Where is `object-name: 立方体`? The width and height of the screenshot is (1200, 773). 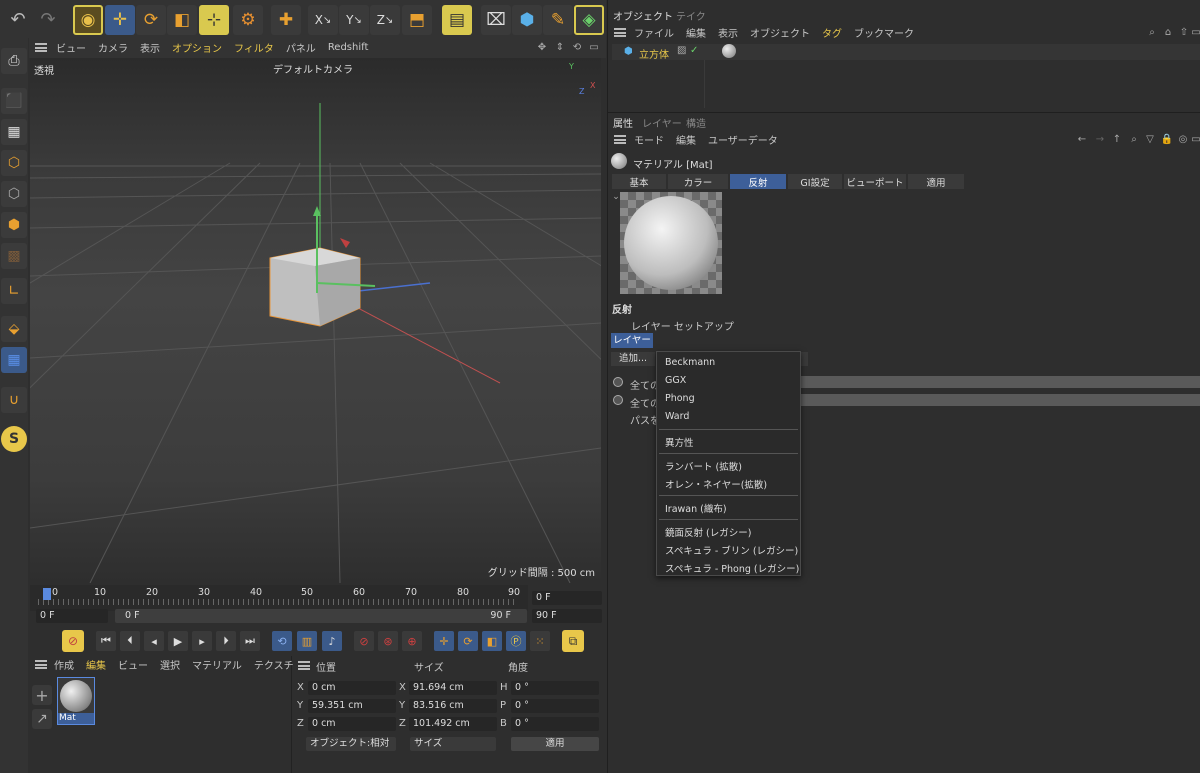
object-name: 立方体 is located at coordinates (654, 53).